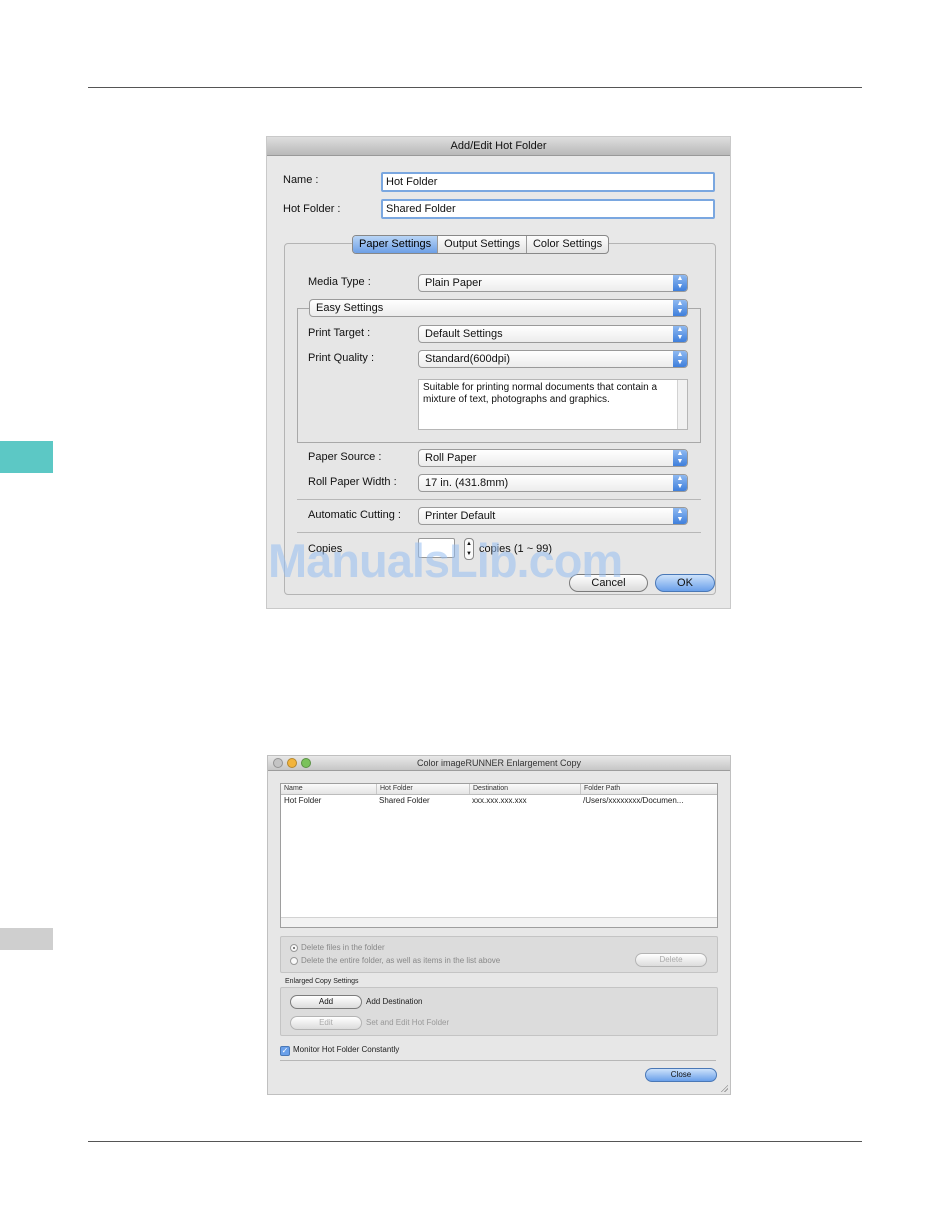  What do you see at coordinates (301, 180) in the screenshot?
I see `name-label: Name :` at bounding box center [301, 180].